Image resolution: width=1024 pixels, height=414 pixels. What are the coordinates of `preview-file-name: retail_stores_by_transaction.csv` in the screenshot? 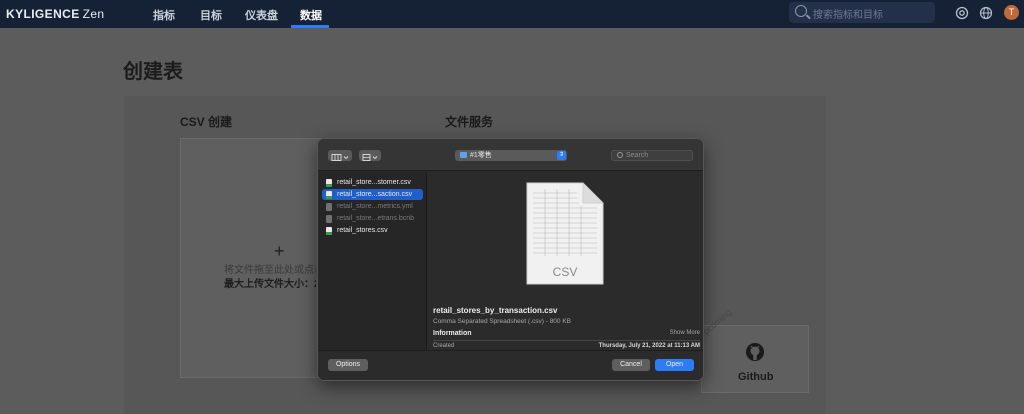 It's located at (495, 310).